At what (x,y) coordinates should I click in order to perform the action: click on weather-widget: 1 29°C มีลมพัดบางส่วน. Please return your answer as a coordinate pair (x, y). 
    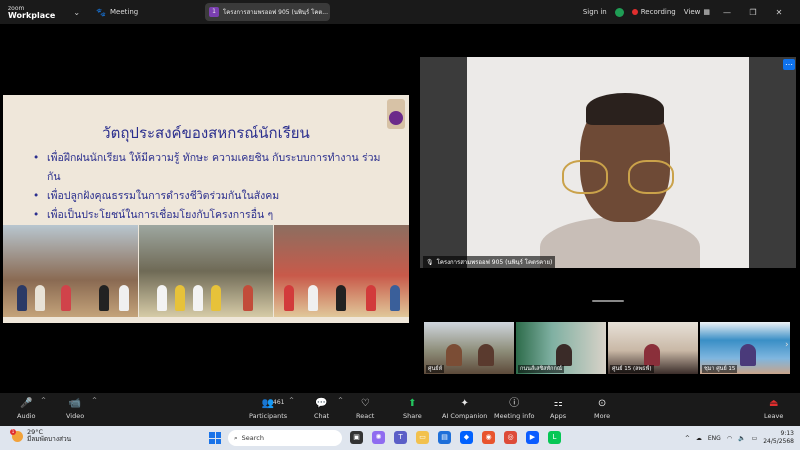
    Looking at the image, I should click on (41, 435).